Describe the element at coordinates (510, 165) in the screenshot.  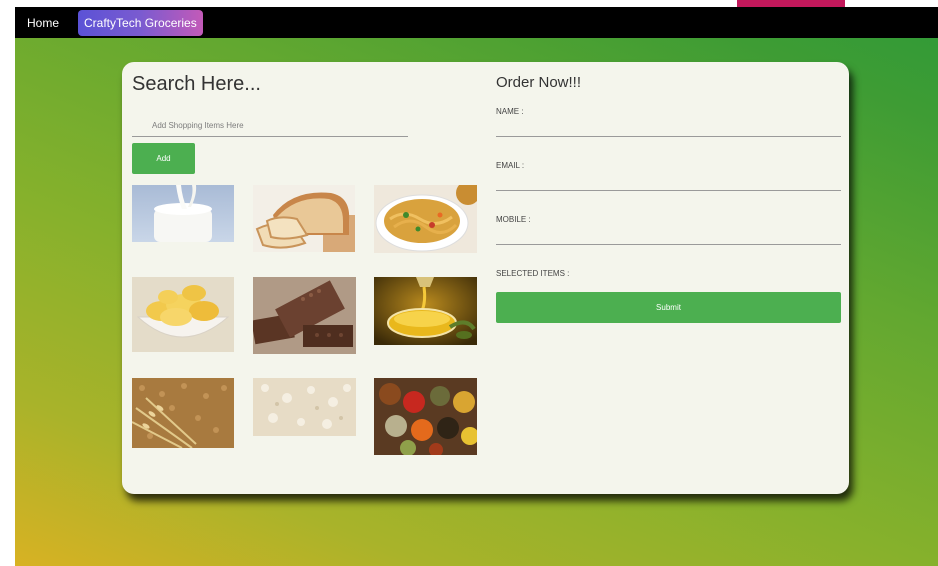
I see `email-label: EMAIL :` at that location.